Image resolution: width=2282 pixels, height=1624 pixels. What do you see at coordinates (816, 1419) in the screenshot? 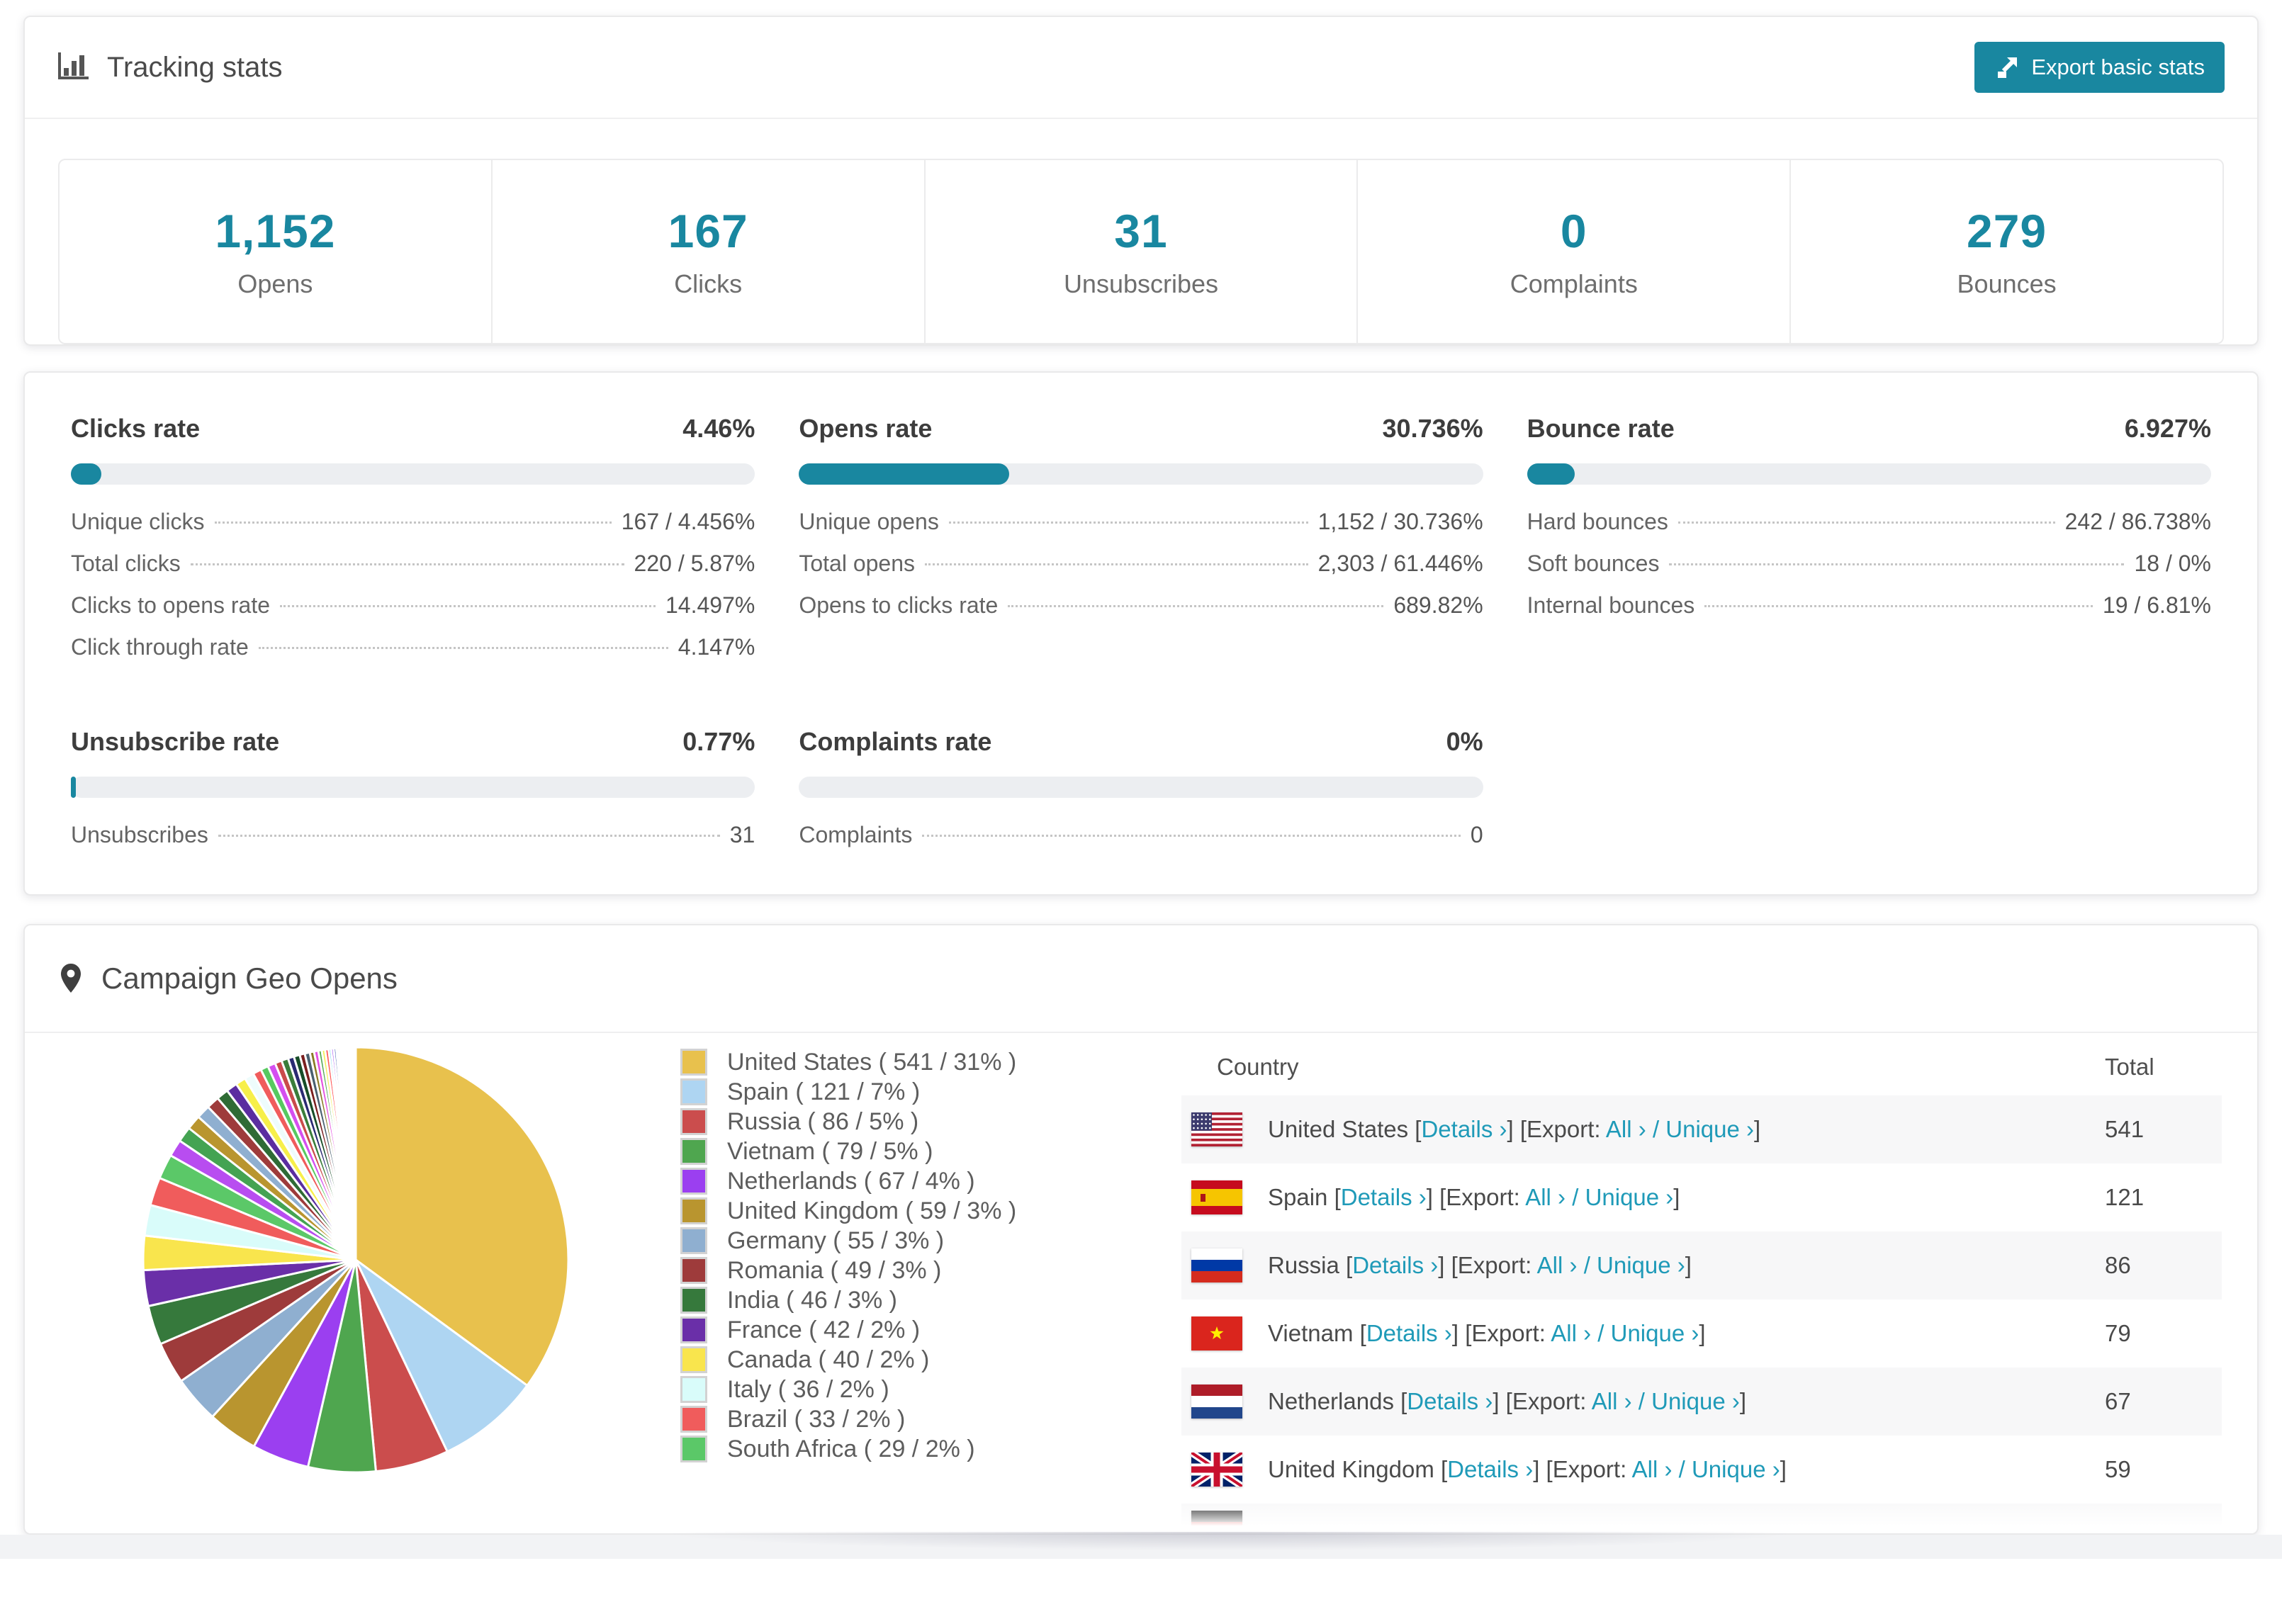
I see `legend-label: Brazil ( 33 / 2% )` at bounding box center [816, 1419].